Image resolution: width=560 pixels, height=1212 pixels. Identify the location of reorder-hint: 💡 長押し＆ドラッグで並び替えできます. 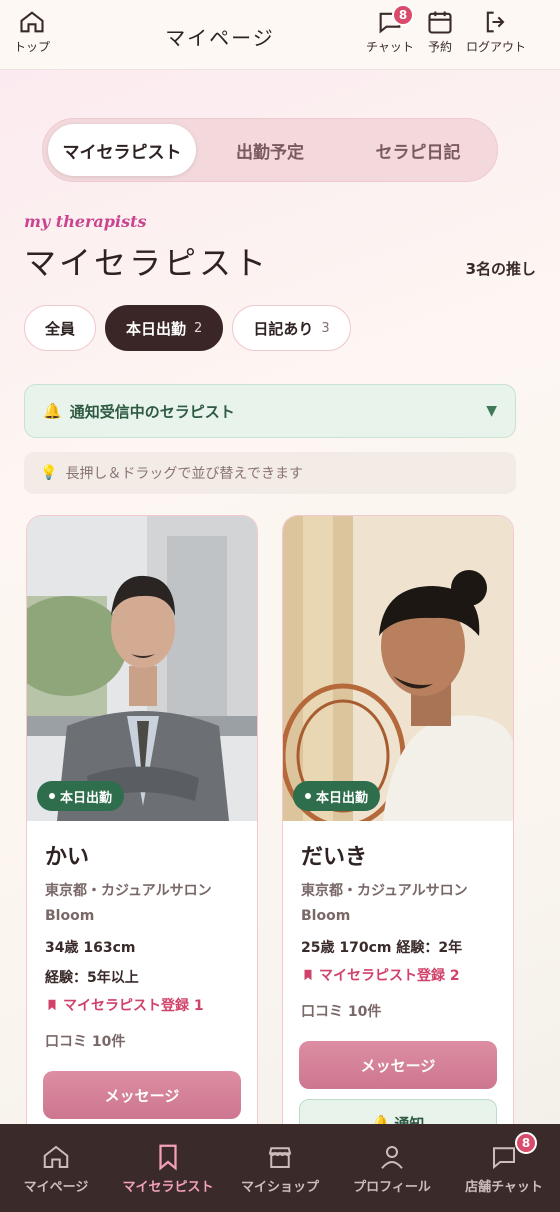
(270, 473).